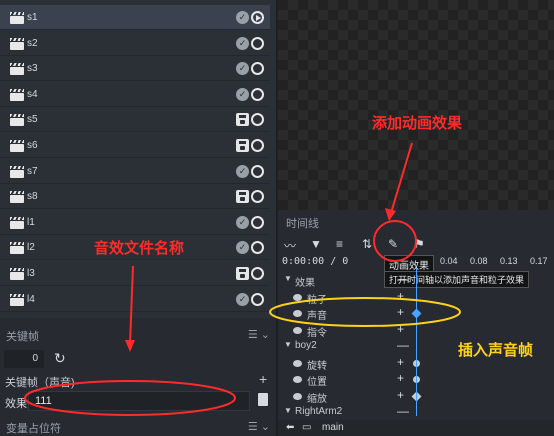 The height and width of the screenshot is (436, 554). Describe the element at coordinates (40, 383) in the screenshot. I see `sound-keyframe-label: 关键帧（声音)` at that location.